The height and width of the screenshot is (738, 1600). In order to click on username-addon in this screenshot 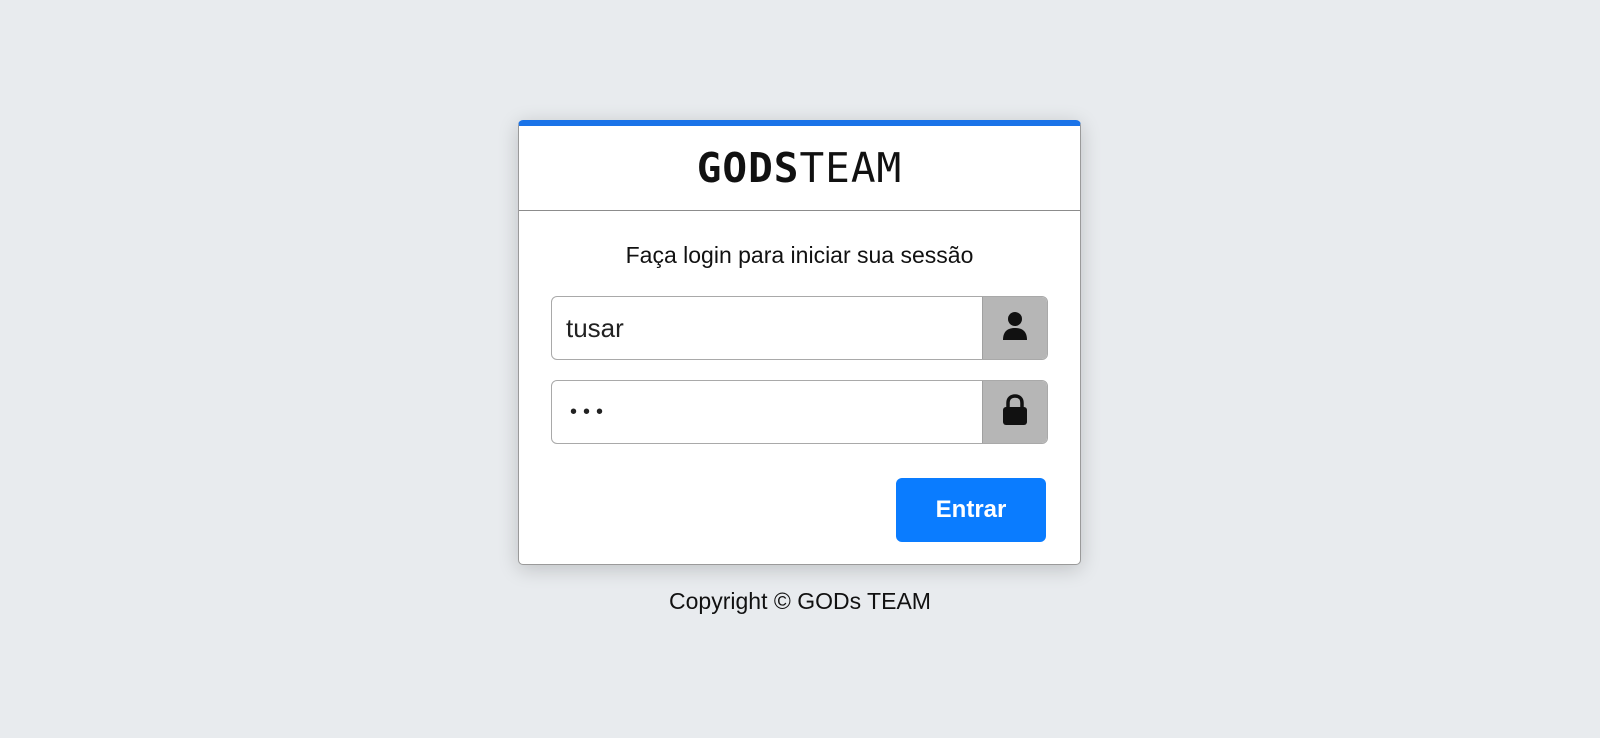, I will do `click(1014, 328)`.